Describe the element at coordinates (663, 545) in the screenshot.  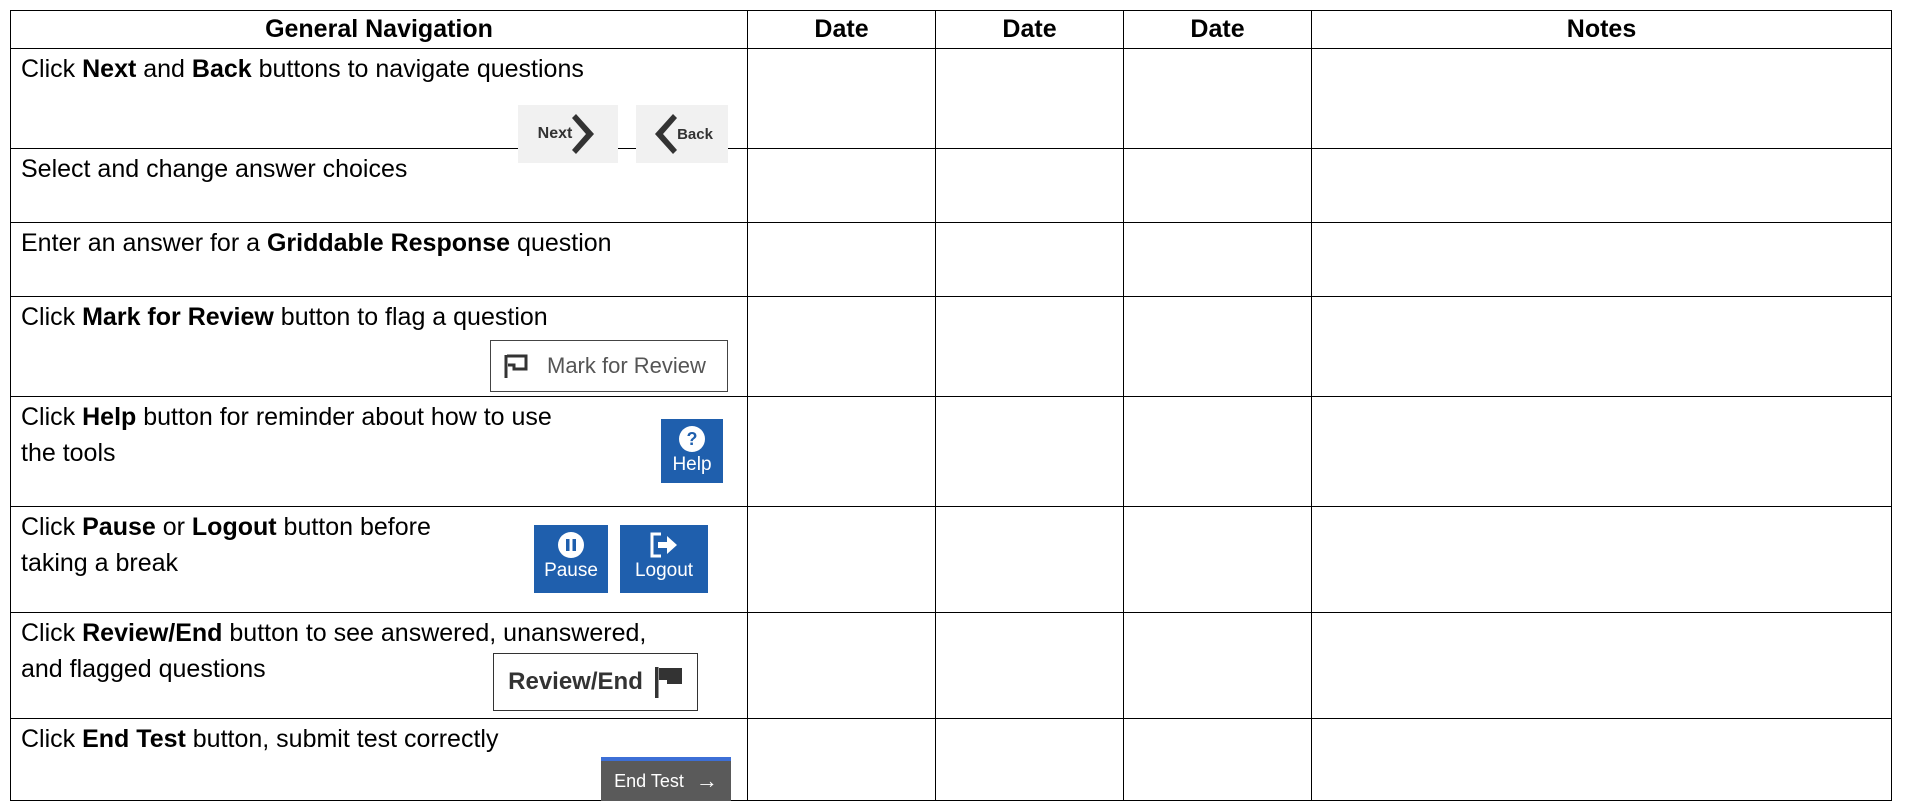
I see `logout-arrow-icon` at that location.